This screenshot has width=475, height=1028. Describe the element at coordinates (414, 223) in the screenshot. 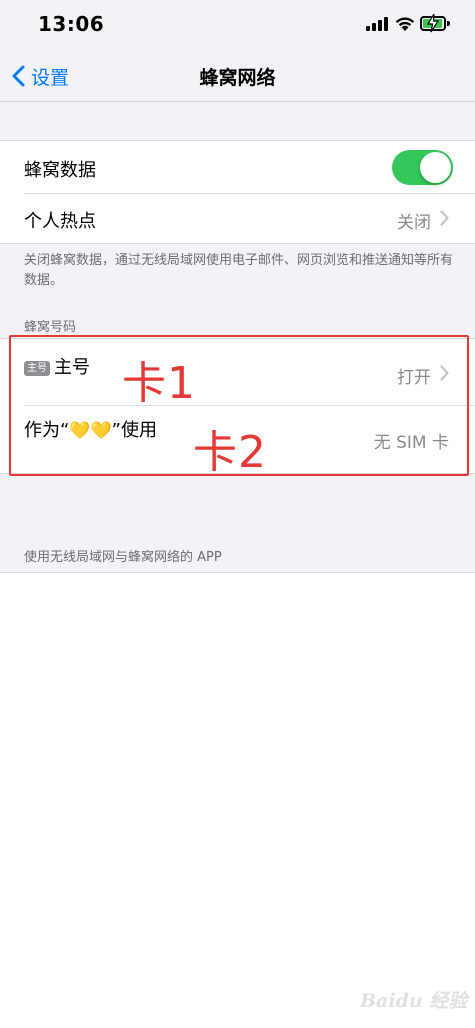

I see `personal-hotspot-value: 关闭` at that location.